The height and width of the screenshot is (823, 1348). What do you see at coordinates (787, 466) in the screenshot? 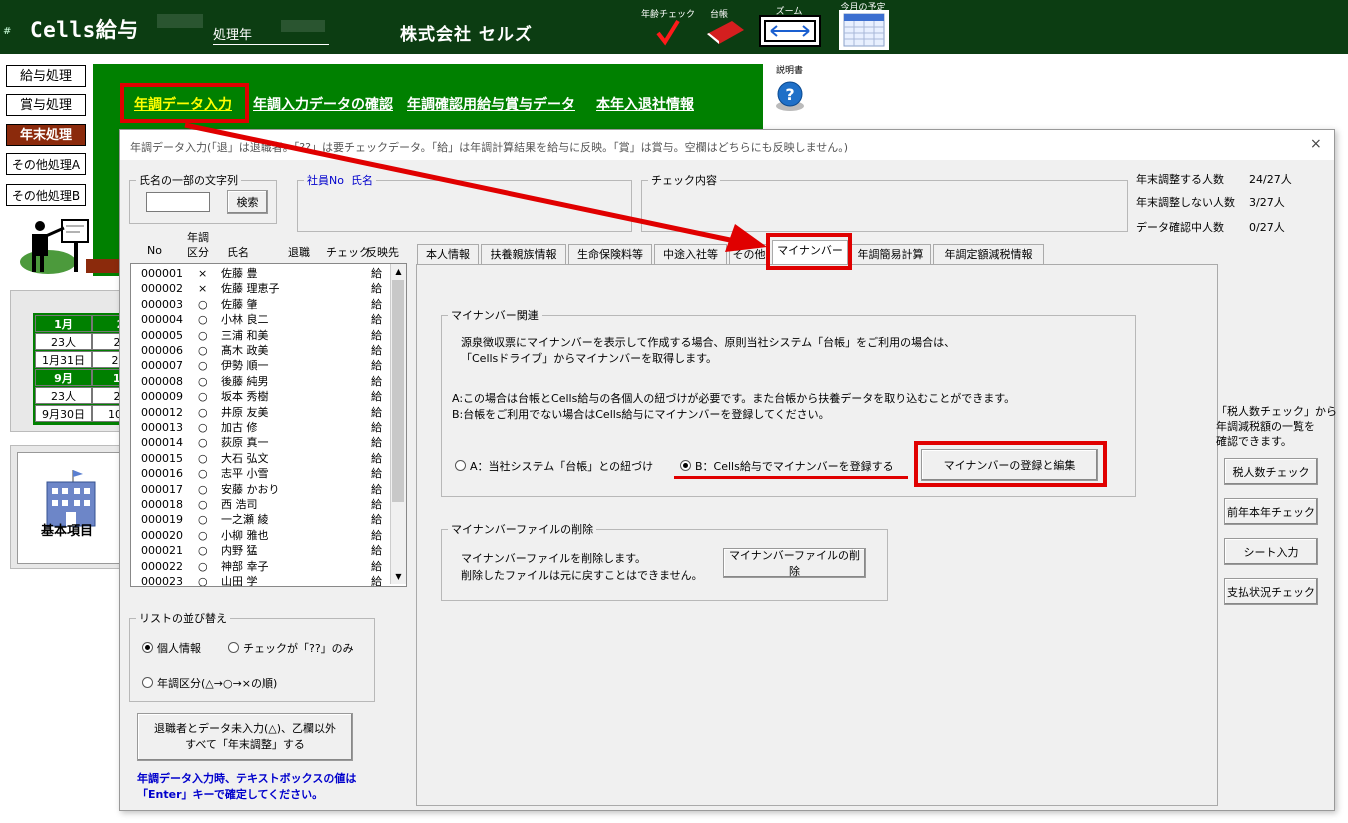
I see `option-b-cells-register: B：Cells給与でマイナンバーを登録する` at bounding box center [787, 466].